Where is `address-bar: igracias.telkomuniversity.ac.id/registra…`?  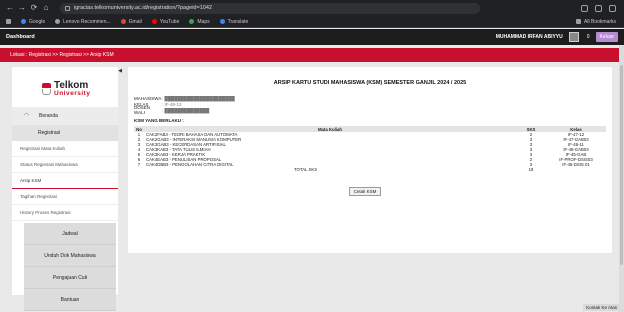
address-bar: igracias.telkomuniversity.ac.id/registra… is located at coordinates (270, 8).